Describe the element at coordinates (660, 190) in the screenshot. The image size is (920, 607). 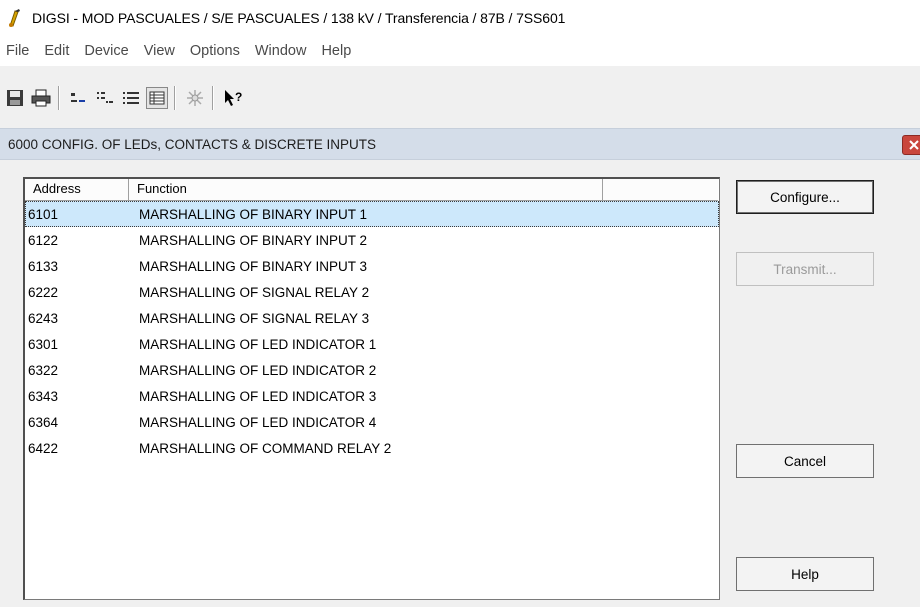
I see `column-header-empty` at that location.